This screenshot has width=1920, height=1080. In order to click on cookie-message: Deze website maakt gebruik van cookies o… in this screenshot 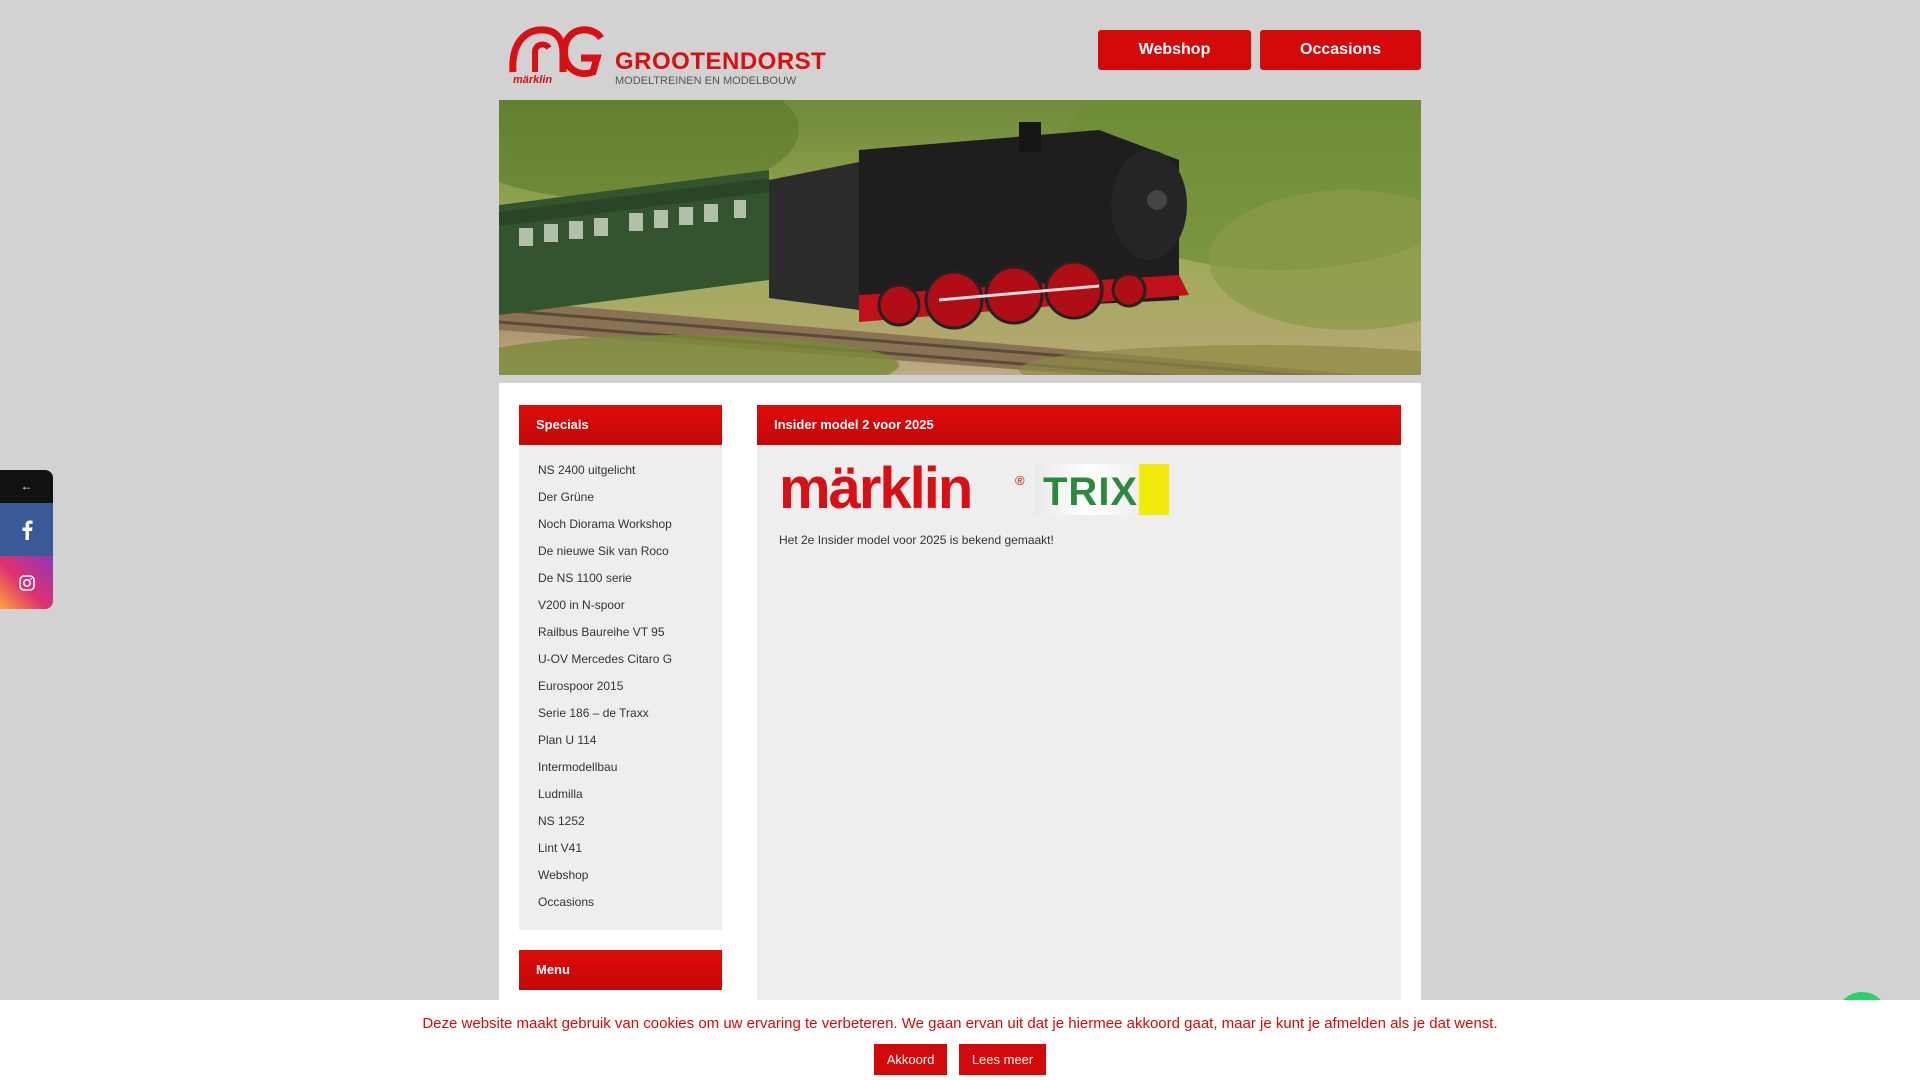, I will do `click(960, 1023)`.